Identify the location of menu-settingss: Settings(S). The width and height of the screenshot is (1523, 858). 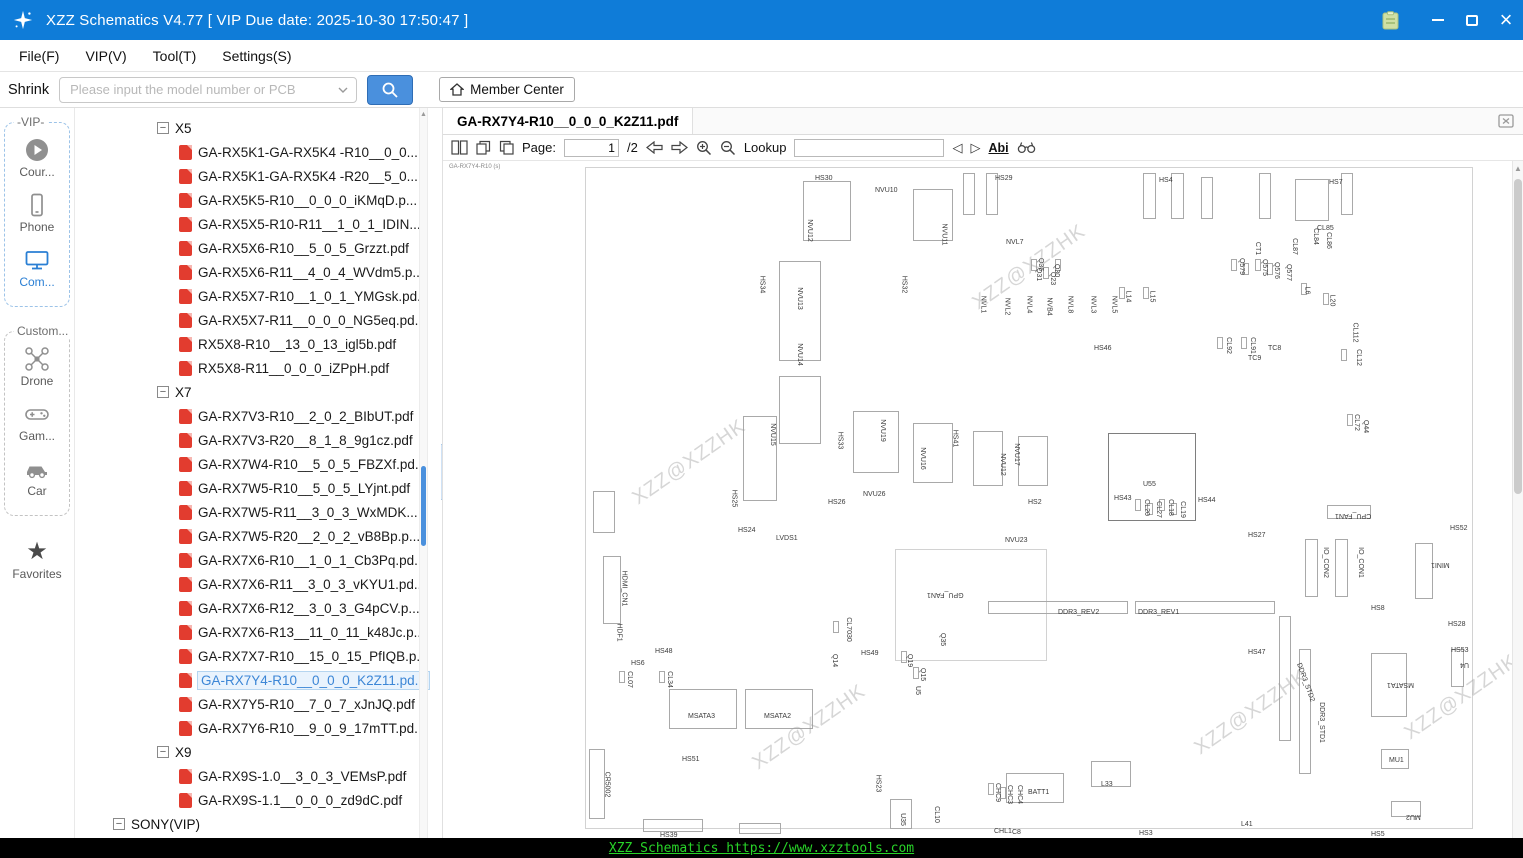
(256, 56).